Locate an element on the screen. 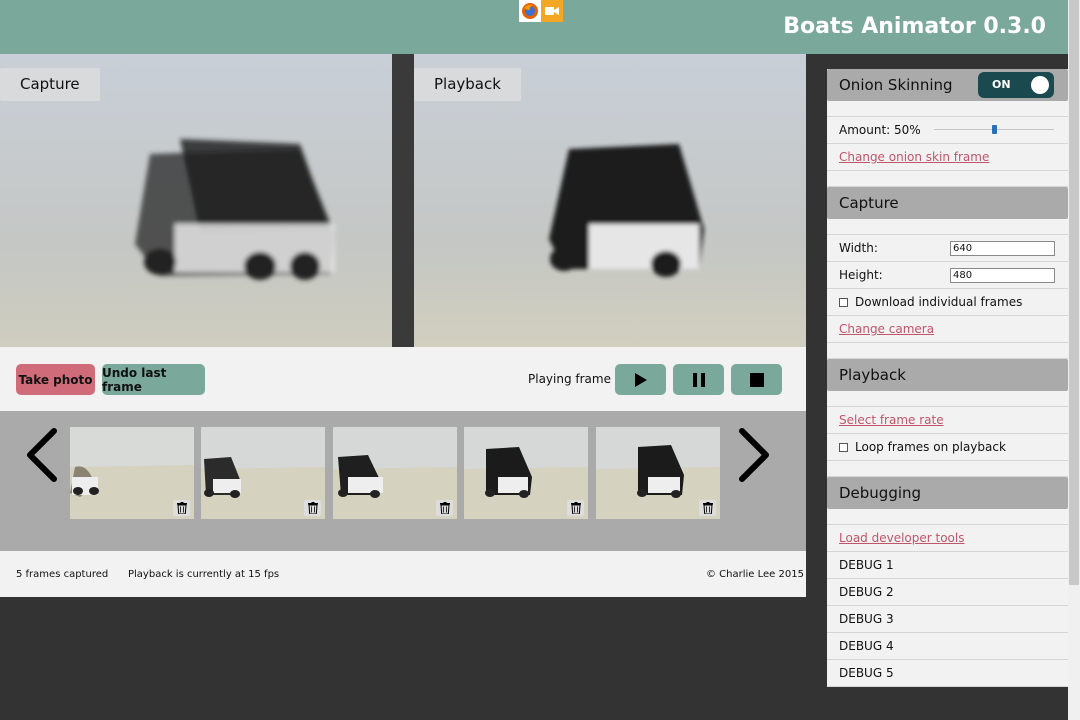 Image resolution: width=1080 pixels, height=720 pixels. pause-icon is located at coordinates (698, 379).